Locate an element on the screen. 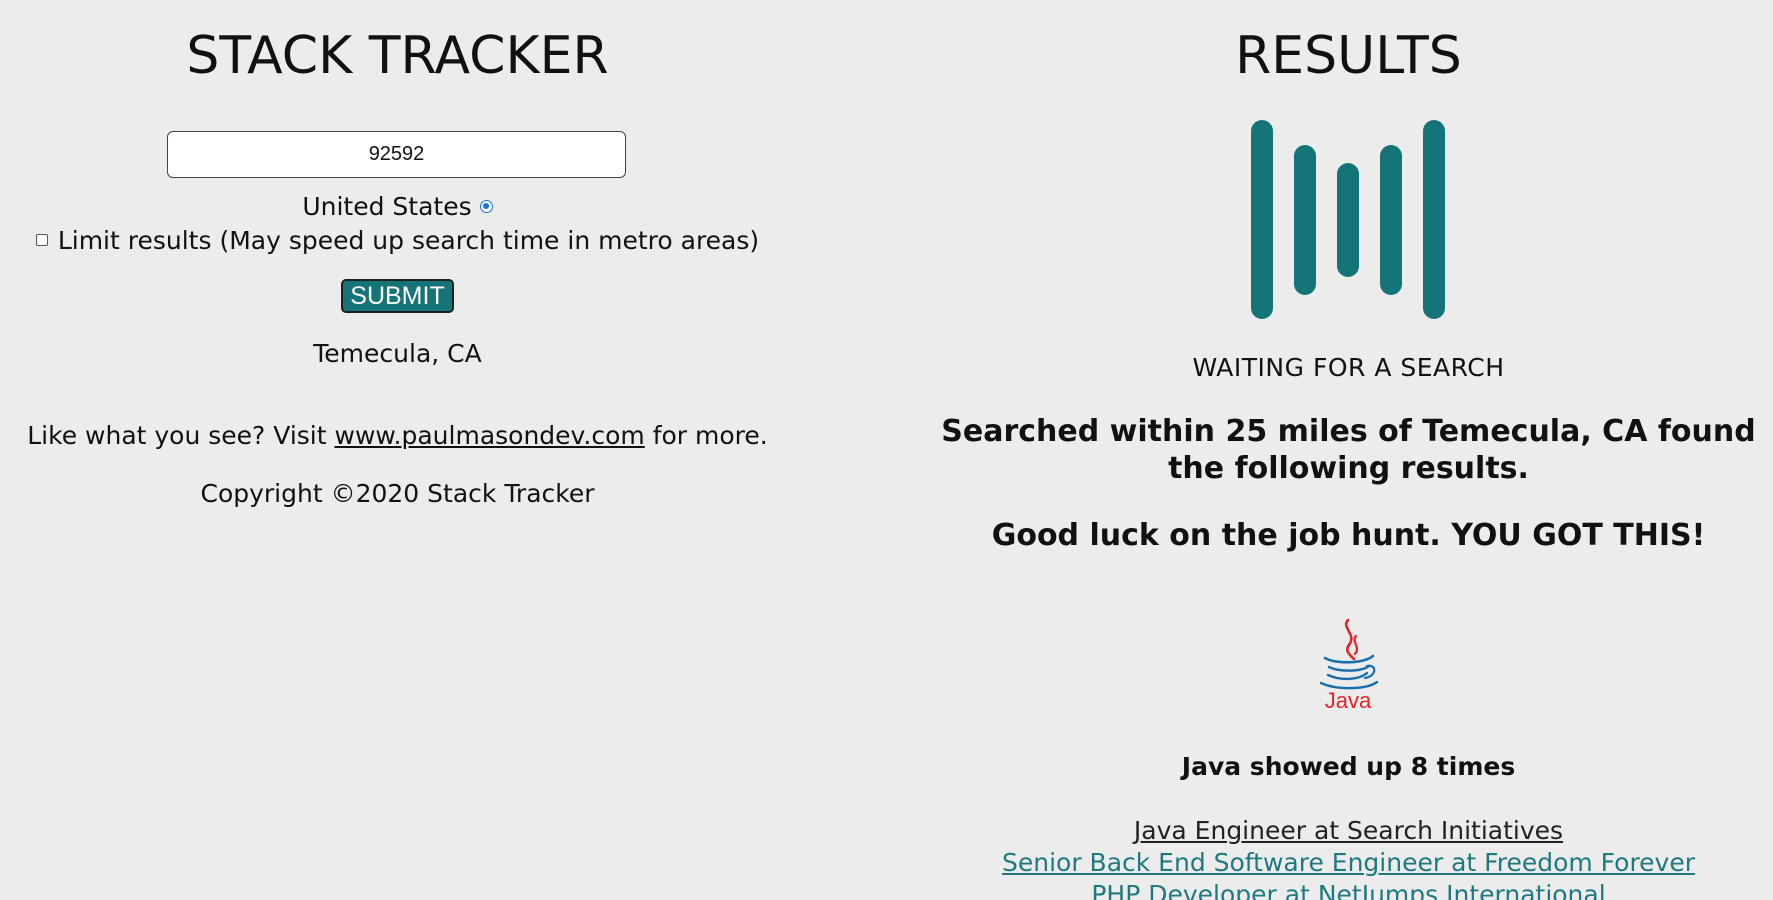 This screenshot has height=900, width=1773. detected-location: Temecula, CA is located at coordinates (397, 353).